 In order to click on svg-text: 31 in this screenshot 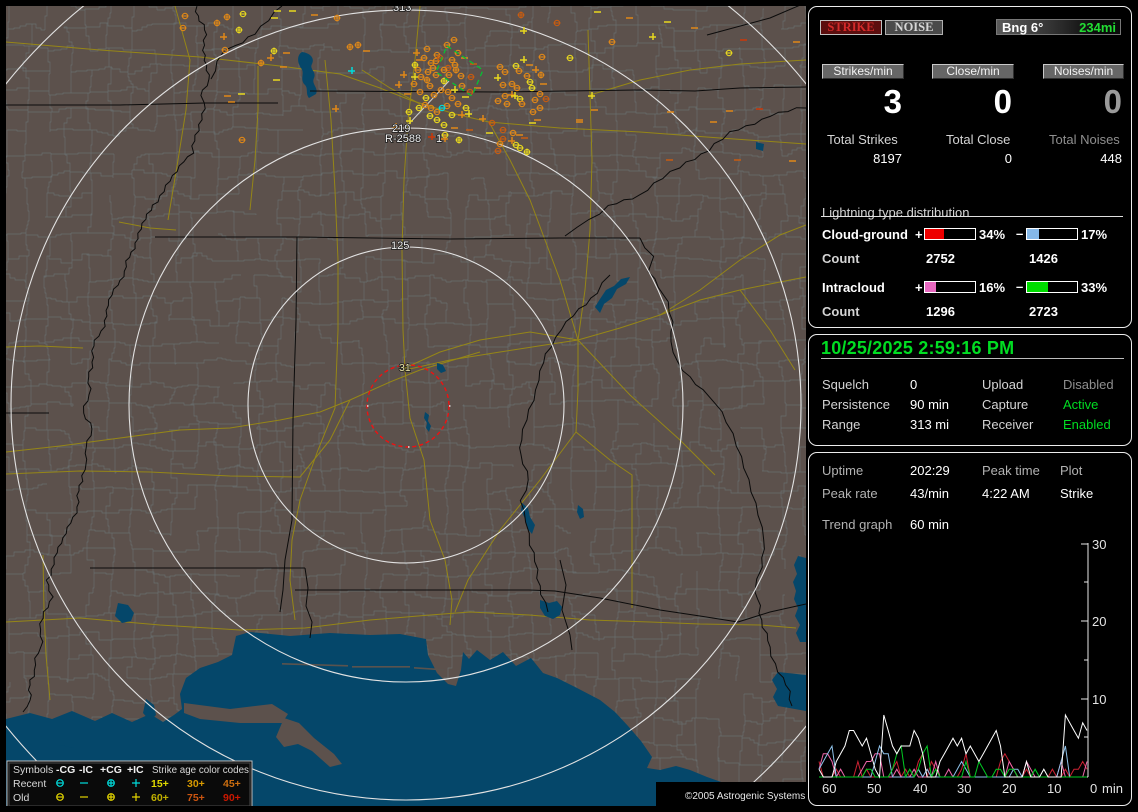, I will do `click(405, 368)`.